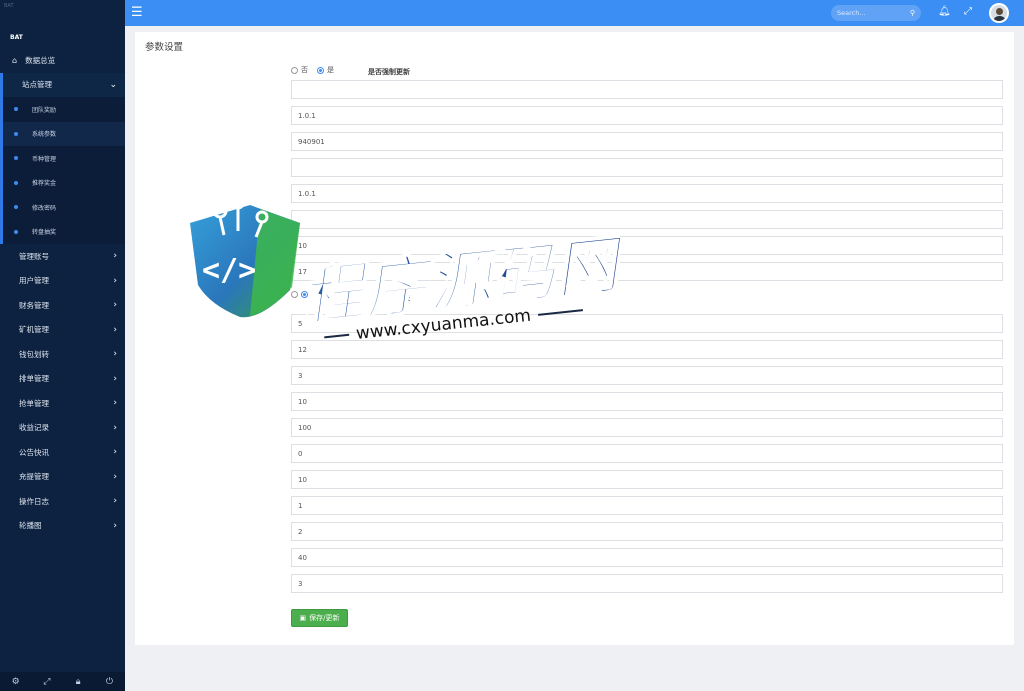  I want to click on form-row: 共识扣除平台币比例%, so click(574, 531).